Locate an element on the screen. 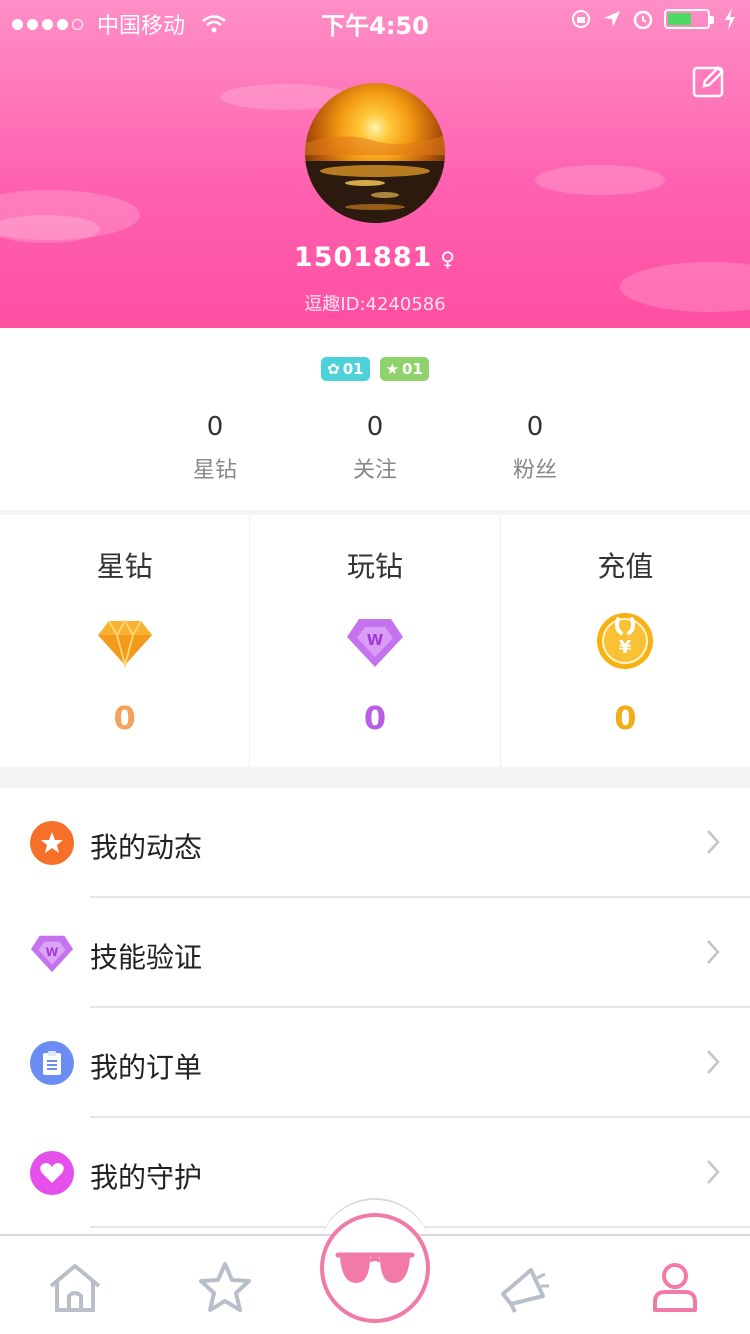 The width and height of the screenshot is (750, 1334). recharge-coin-icon: ¥ is located at coordinates (625, 641).